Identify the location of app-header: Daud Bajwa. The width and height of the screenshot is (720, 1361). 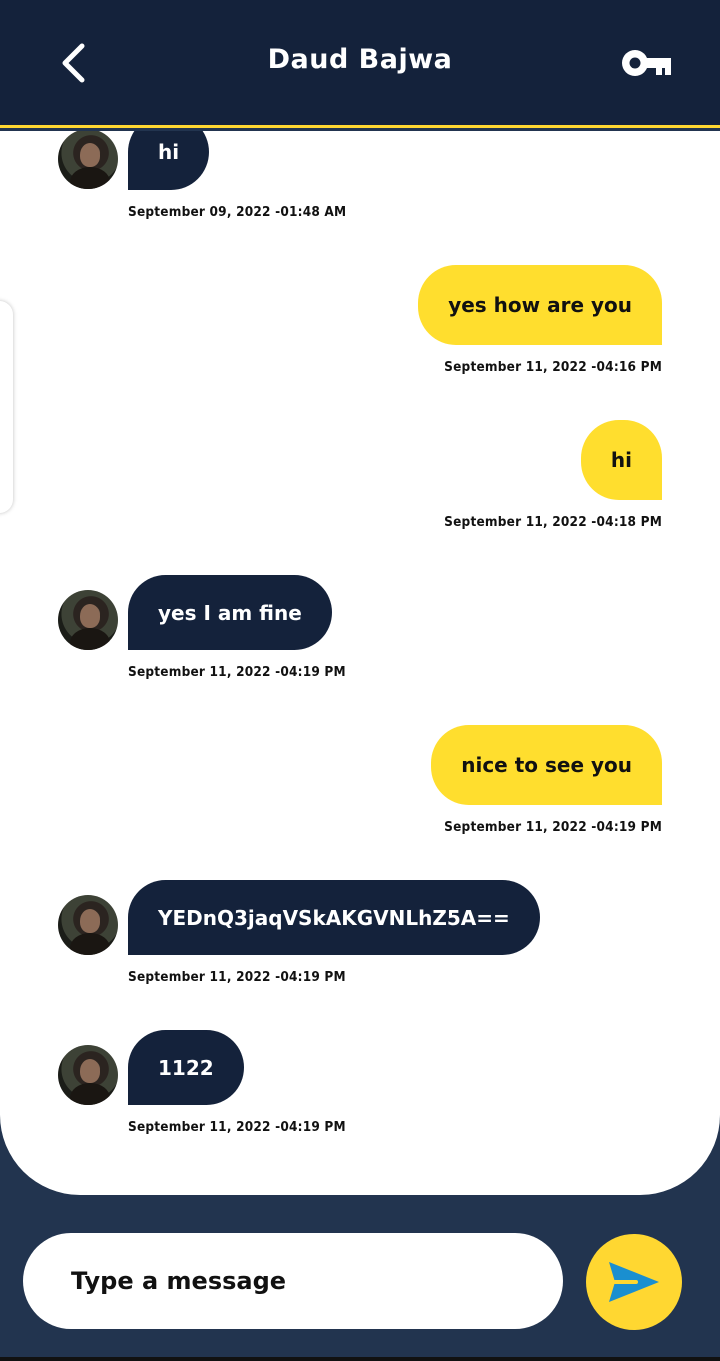
(360, 64).